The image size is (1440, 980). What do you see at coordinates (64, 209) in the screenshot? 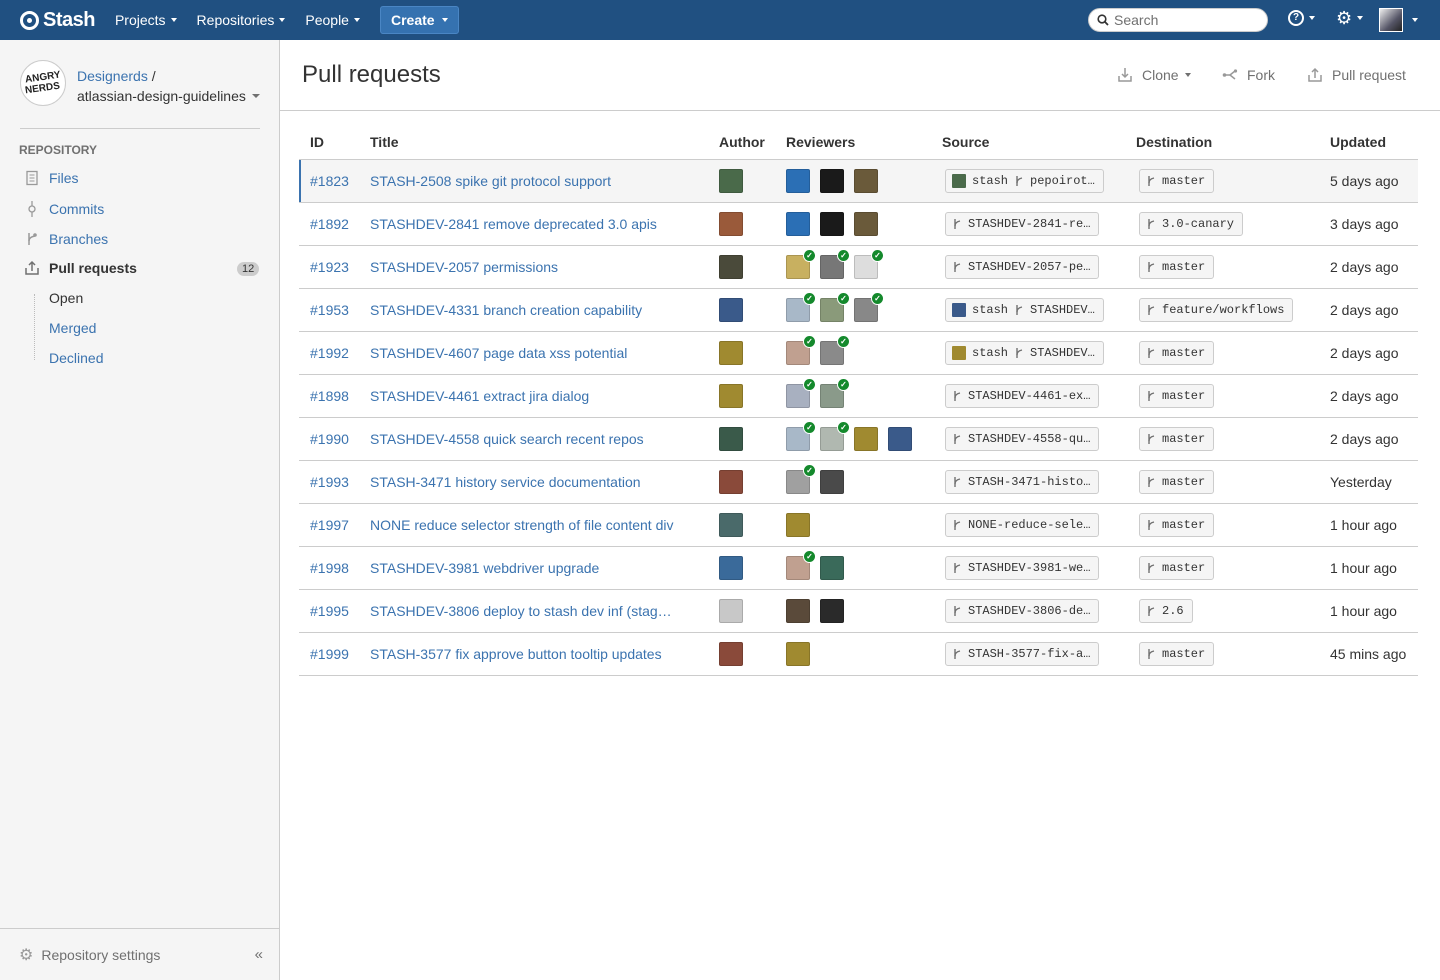
I see `sidebar-item-commits: Commits` at bounding box center [64, 209].